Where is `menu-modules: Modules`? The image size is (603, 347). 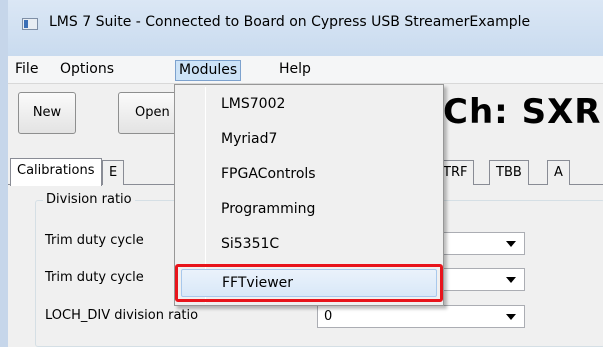
menu-modules: Modules is located at coordinates (208, 70).